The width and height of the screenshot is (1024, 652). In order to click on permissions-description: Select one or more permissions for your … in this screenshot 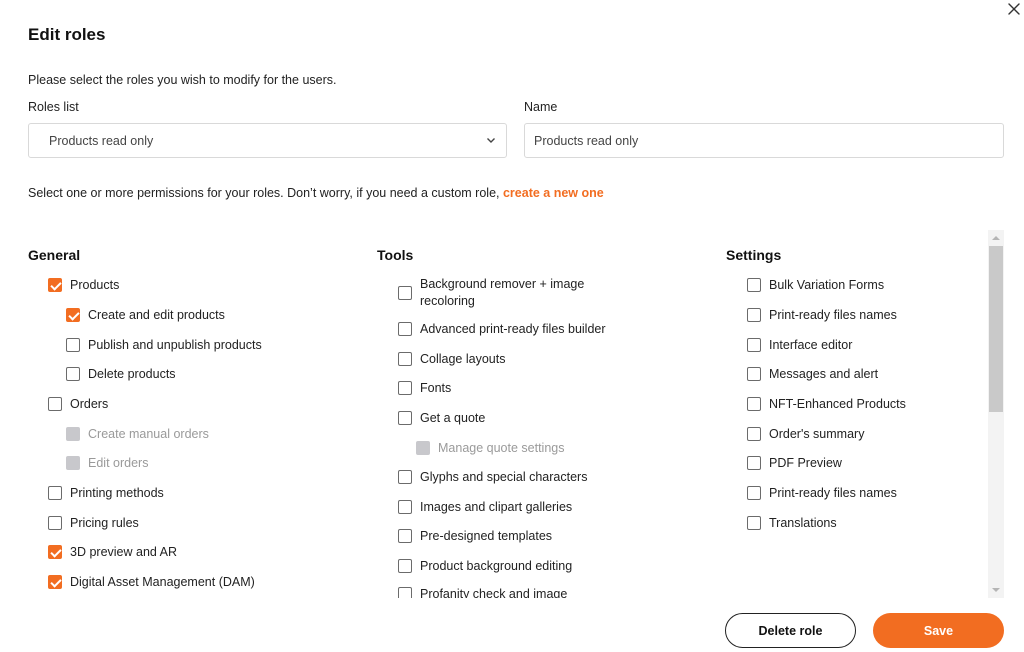, I will do `click(264, 193)`.